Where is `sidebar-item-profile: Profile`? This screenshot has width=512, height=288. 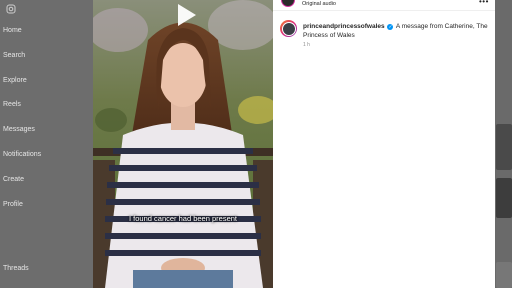
sidebar-item-profile: Profile is located at coordinates (13, 204).